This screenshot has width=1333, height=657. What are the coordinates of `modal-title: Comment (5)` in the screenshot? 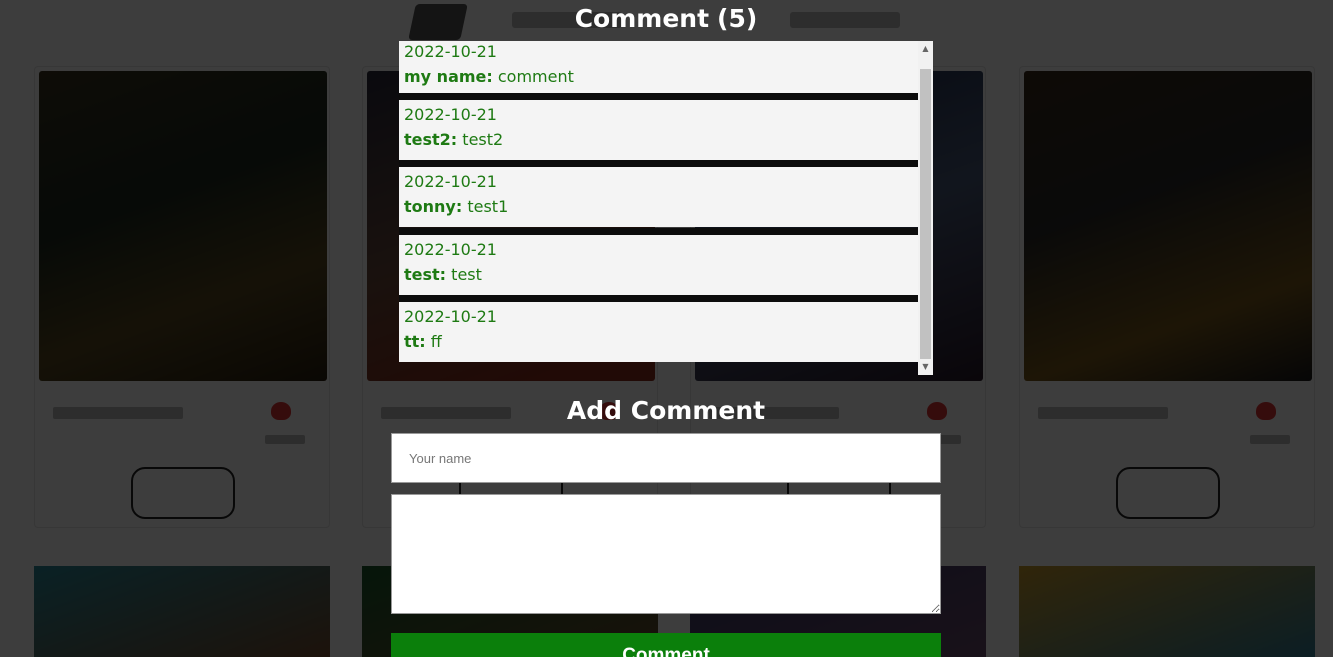 It's located at (666, 18).